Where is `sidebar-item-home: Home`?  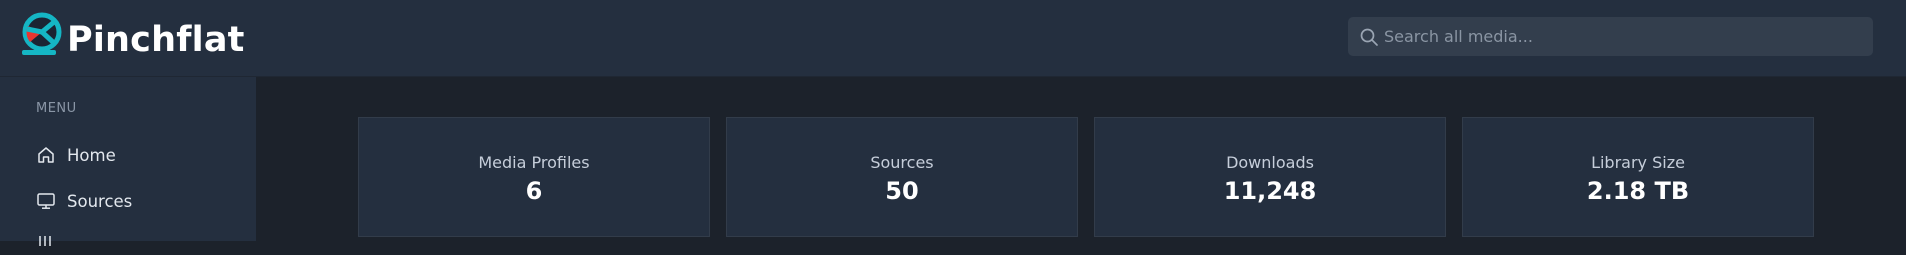
sidebar-item-home: Home is located at coordinates (136, 155).